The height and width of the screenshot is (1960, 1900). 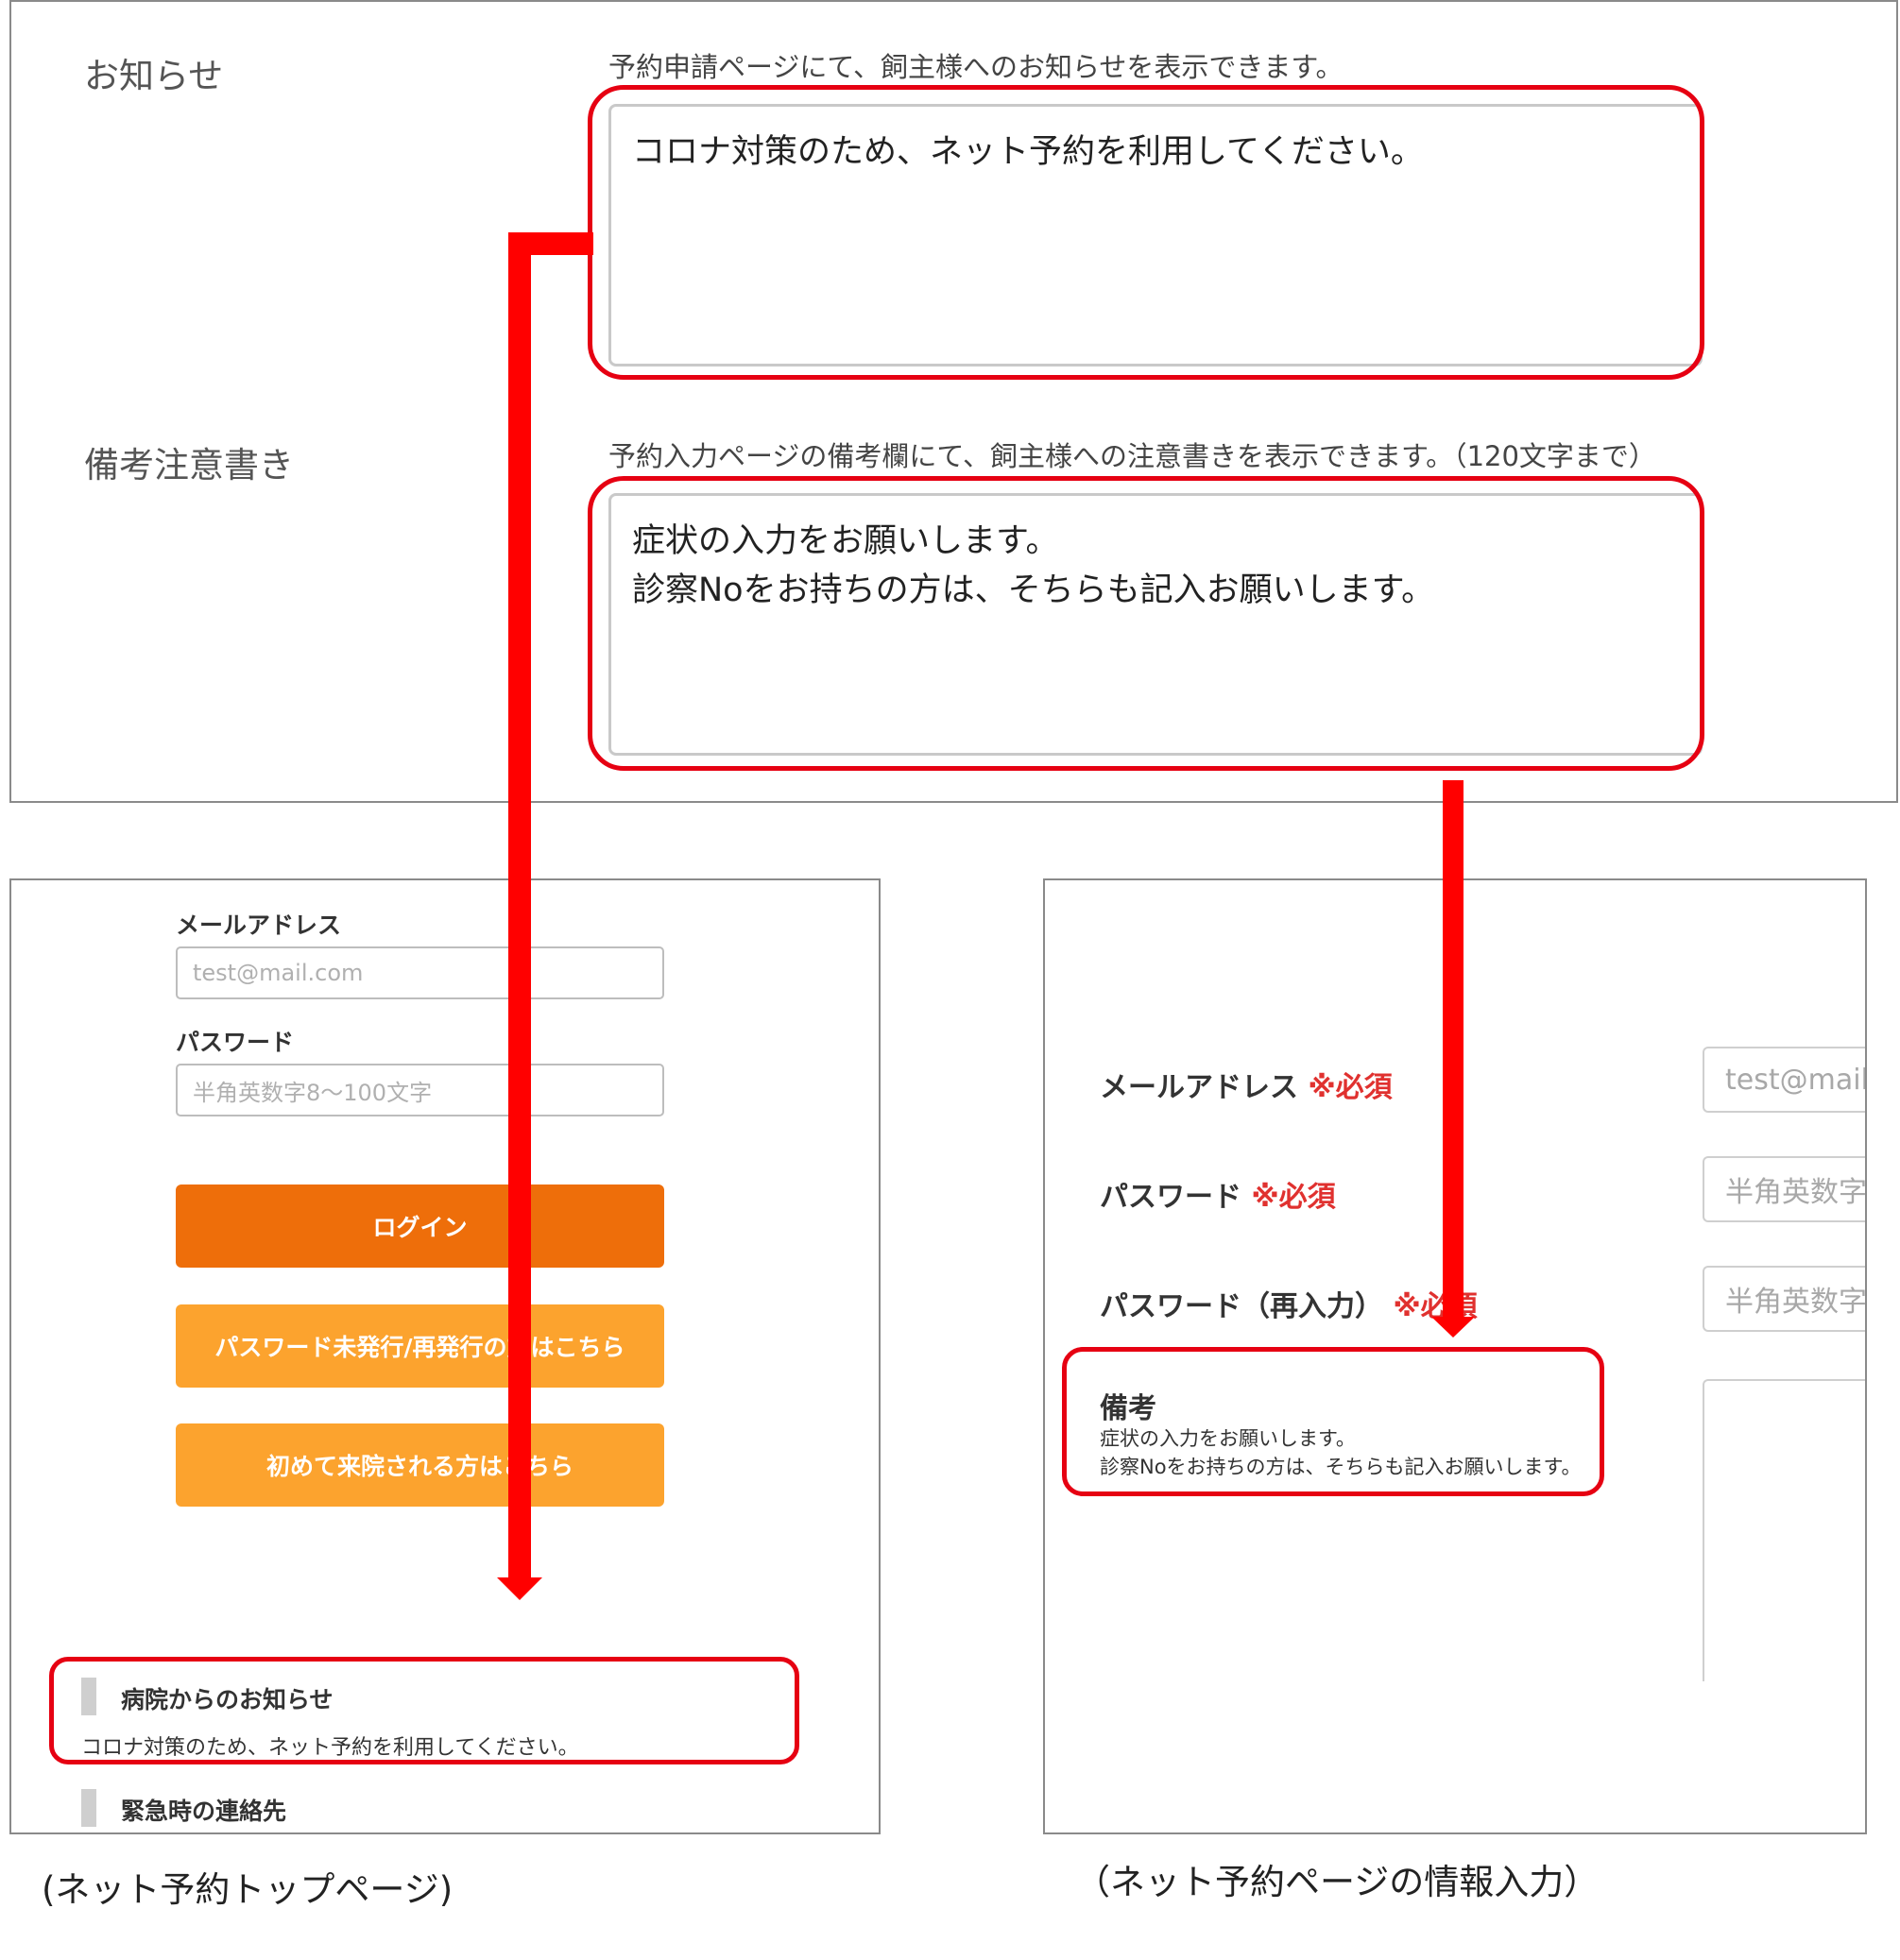 I want to click on notice-arrow-head, so click(x=519, y=1588).